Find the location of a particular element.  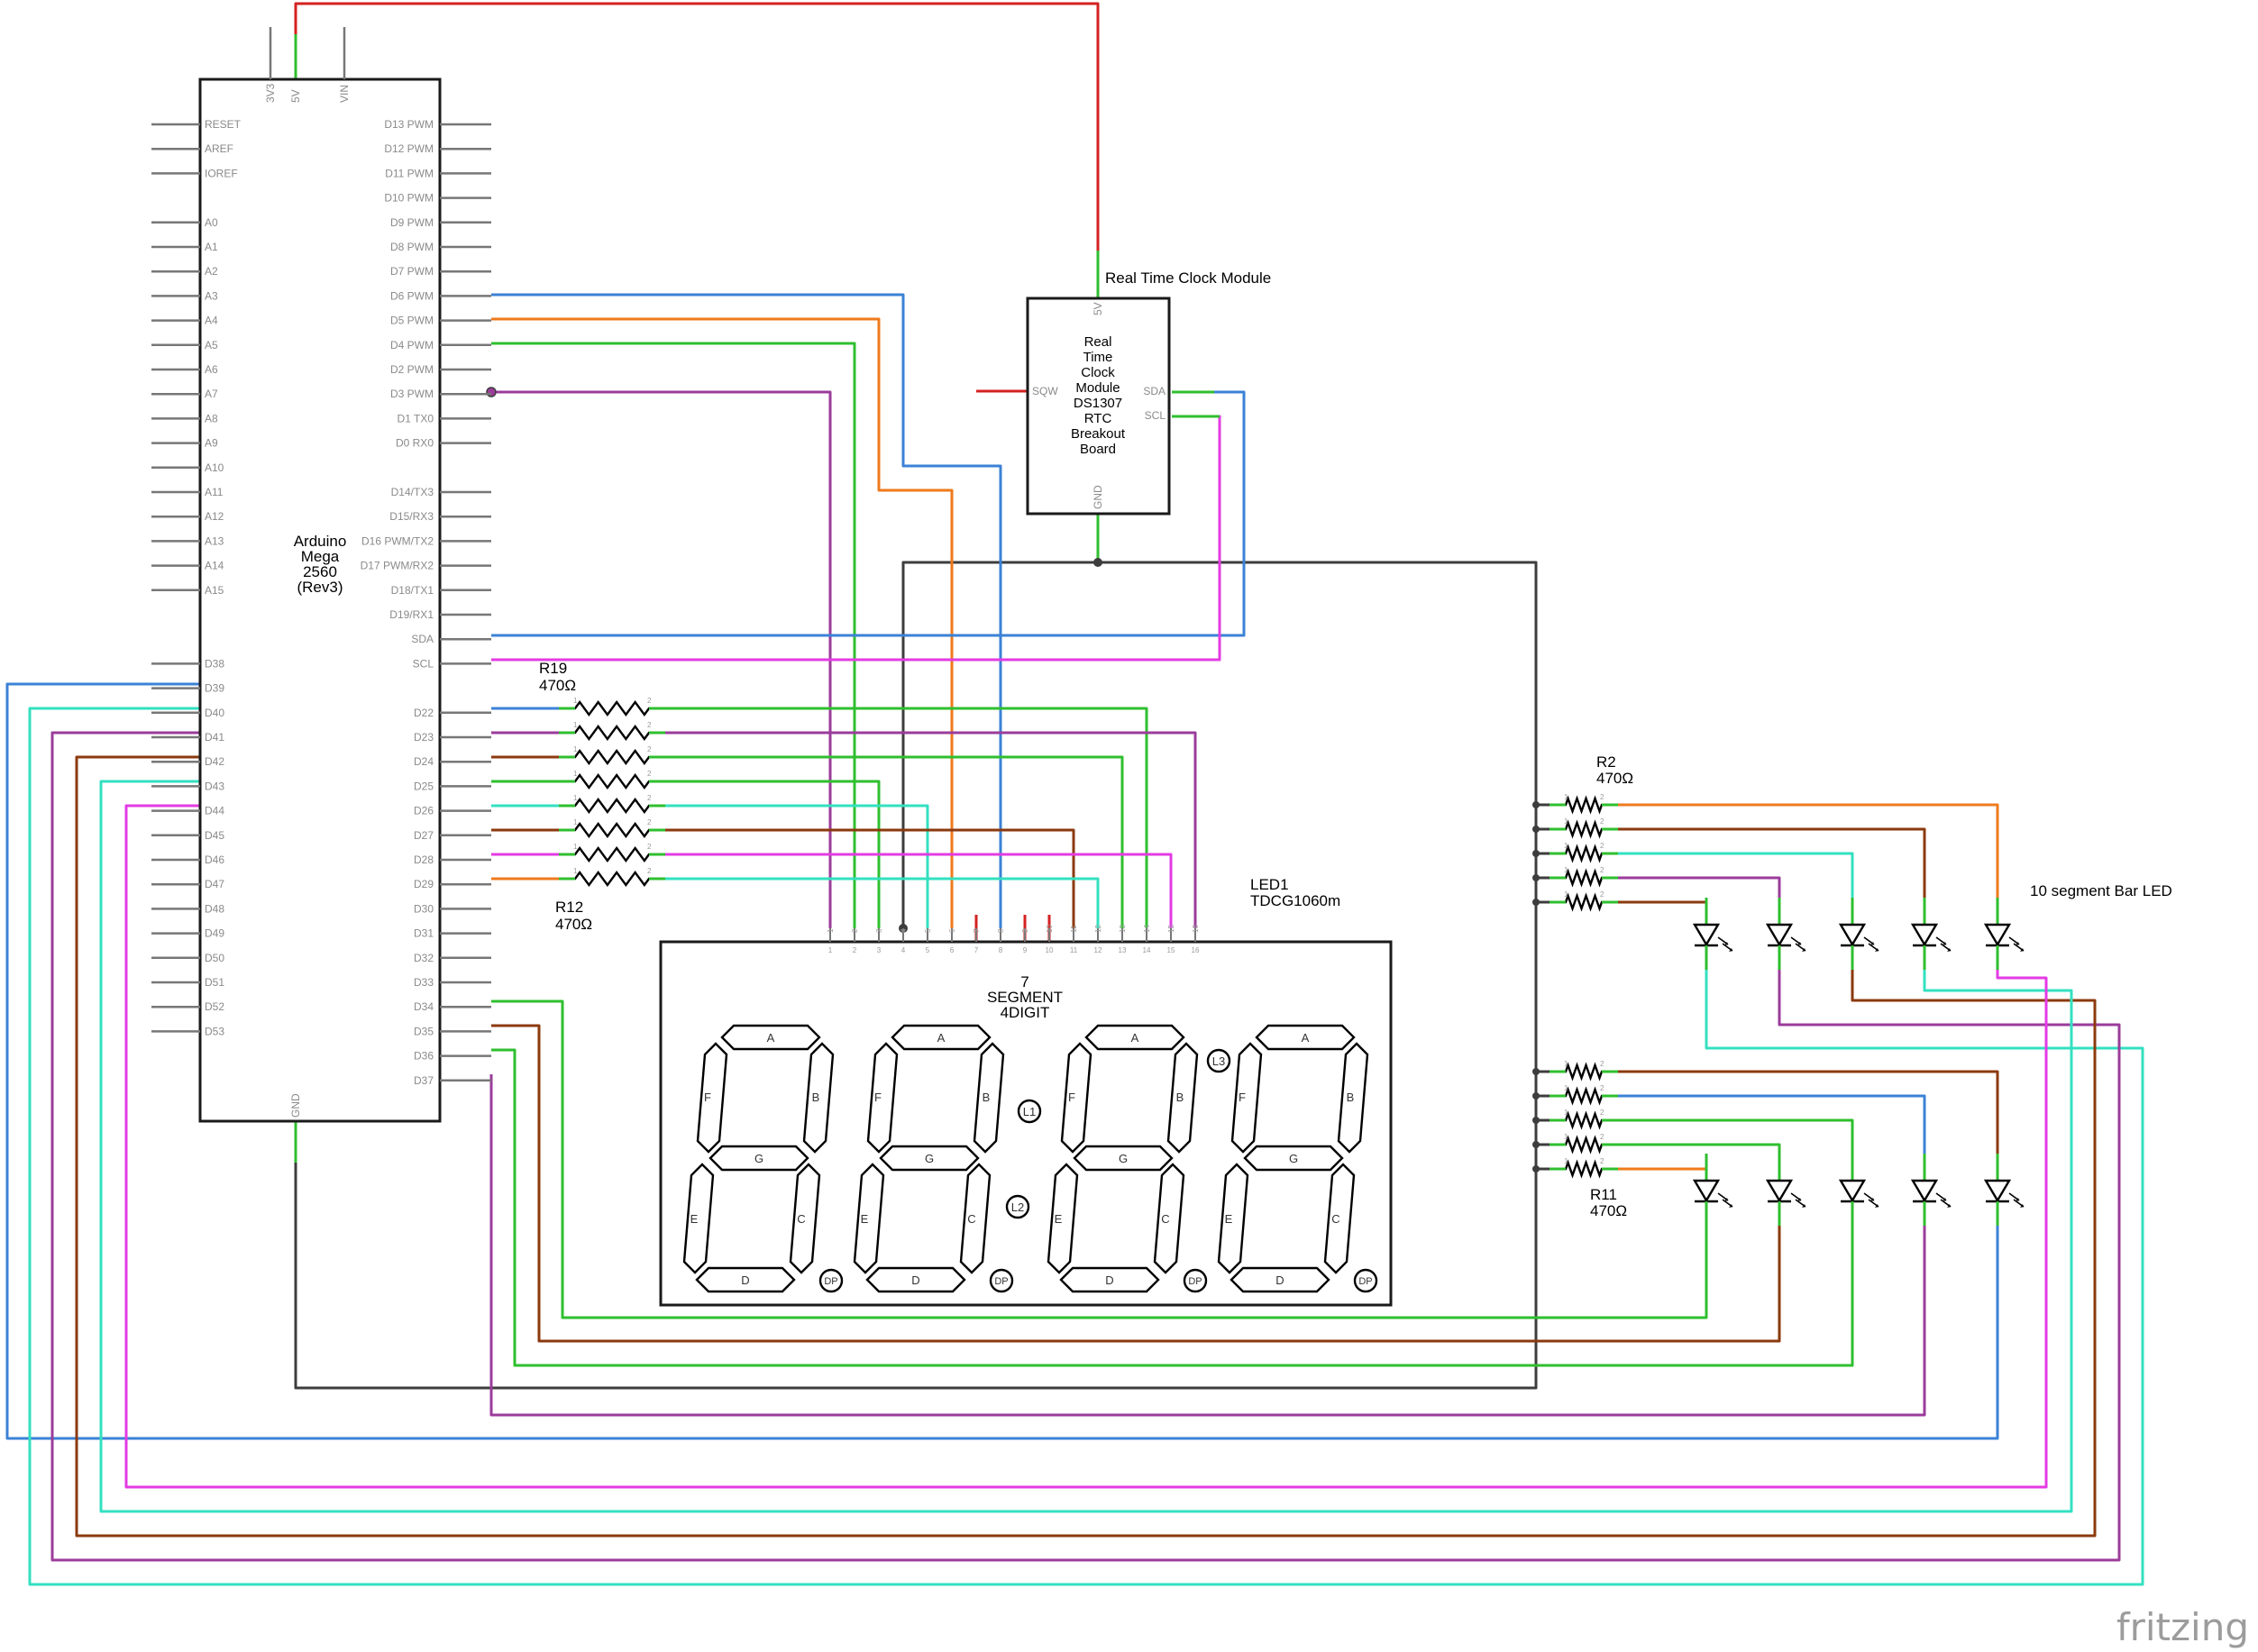

colon-l3: L3 is located at coordinates (1218, 1060).